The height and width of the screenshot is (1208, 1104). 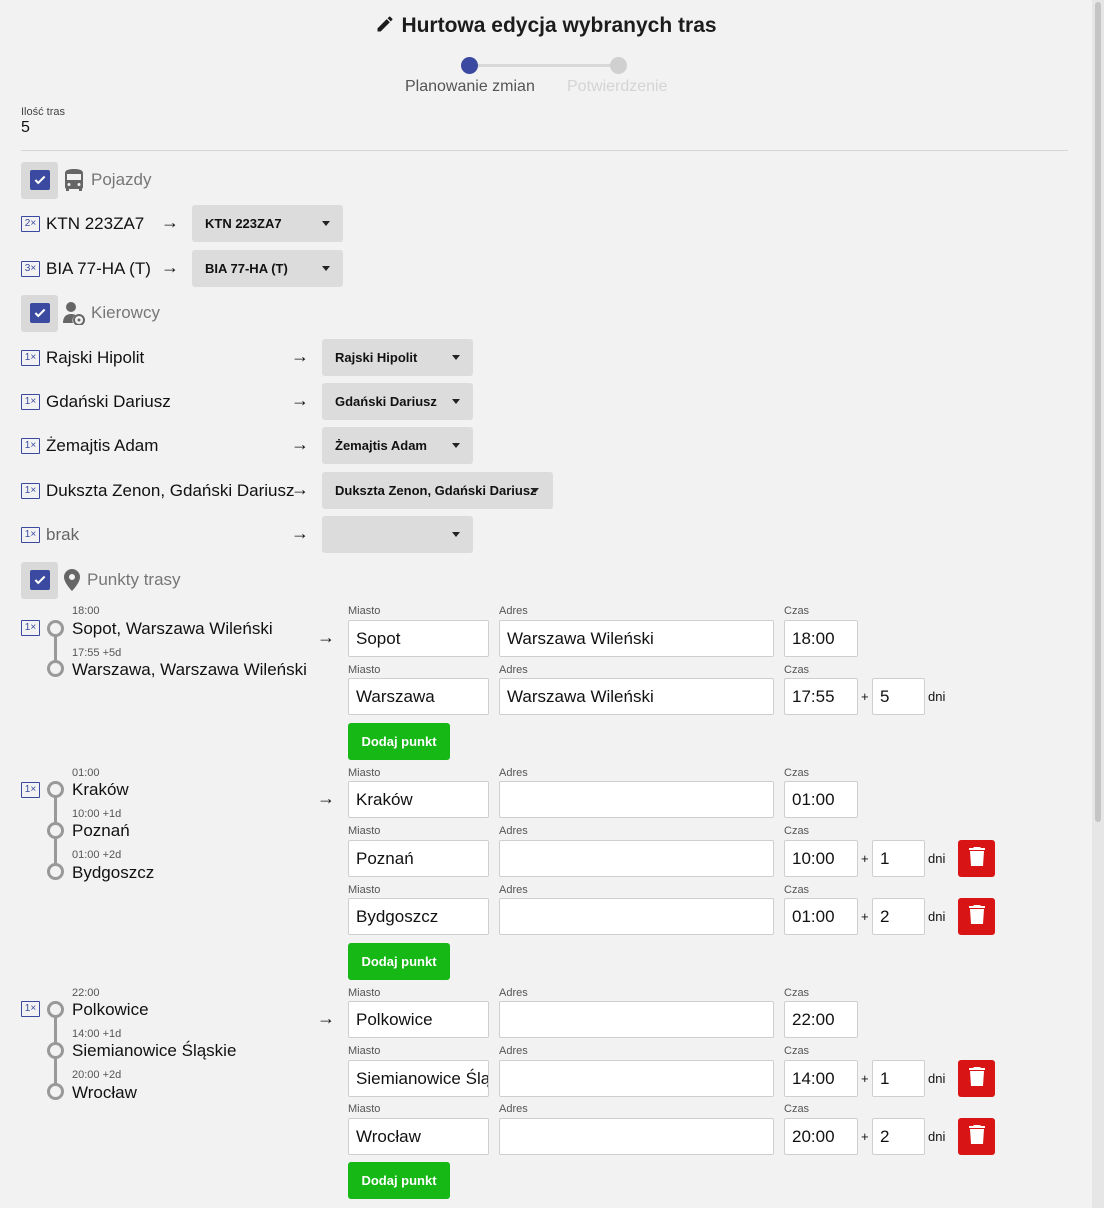 I want to click on city-input: Wrocław, so click(x=418, y=1136).